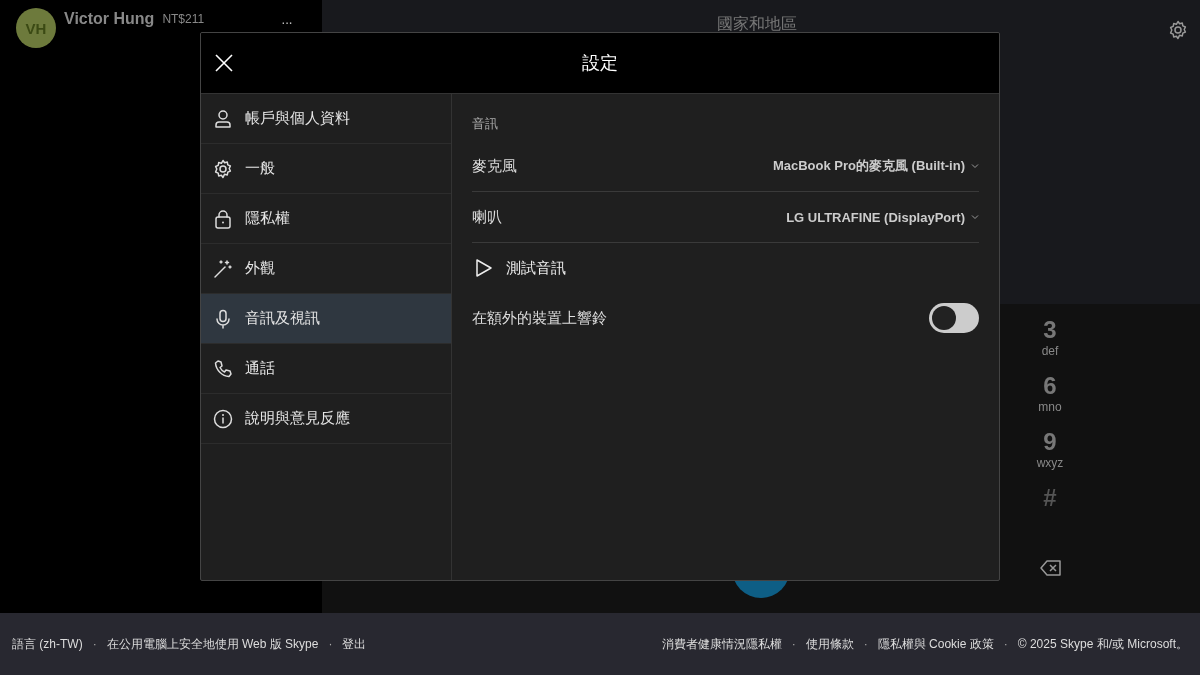  I want to click on country-selector: 國家和地區, so click(757, 24).